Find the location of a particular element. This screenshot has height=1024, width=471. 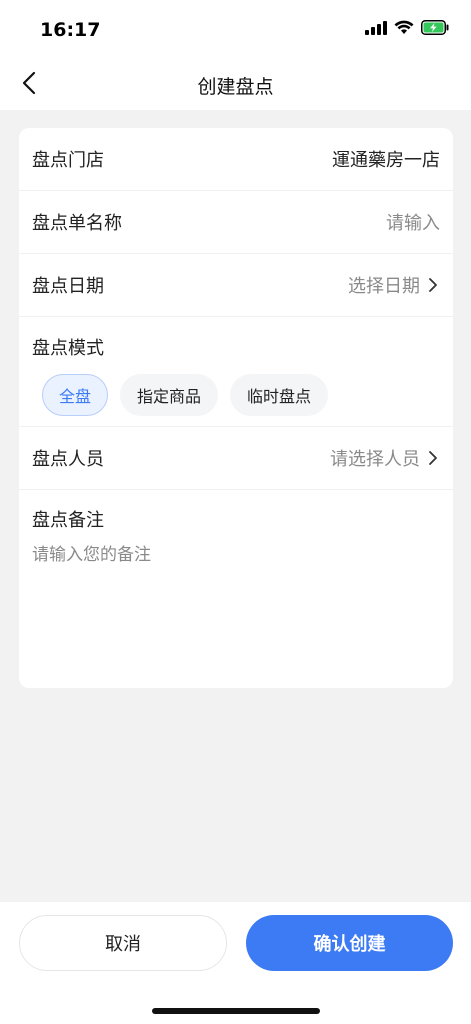

staff-picker: 请选择人员 is located at coordinates (385, 458).